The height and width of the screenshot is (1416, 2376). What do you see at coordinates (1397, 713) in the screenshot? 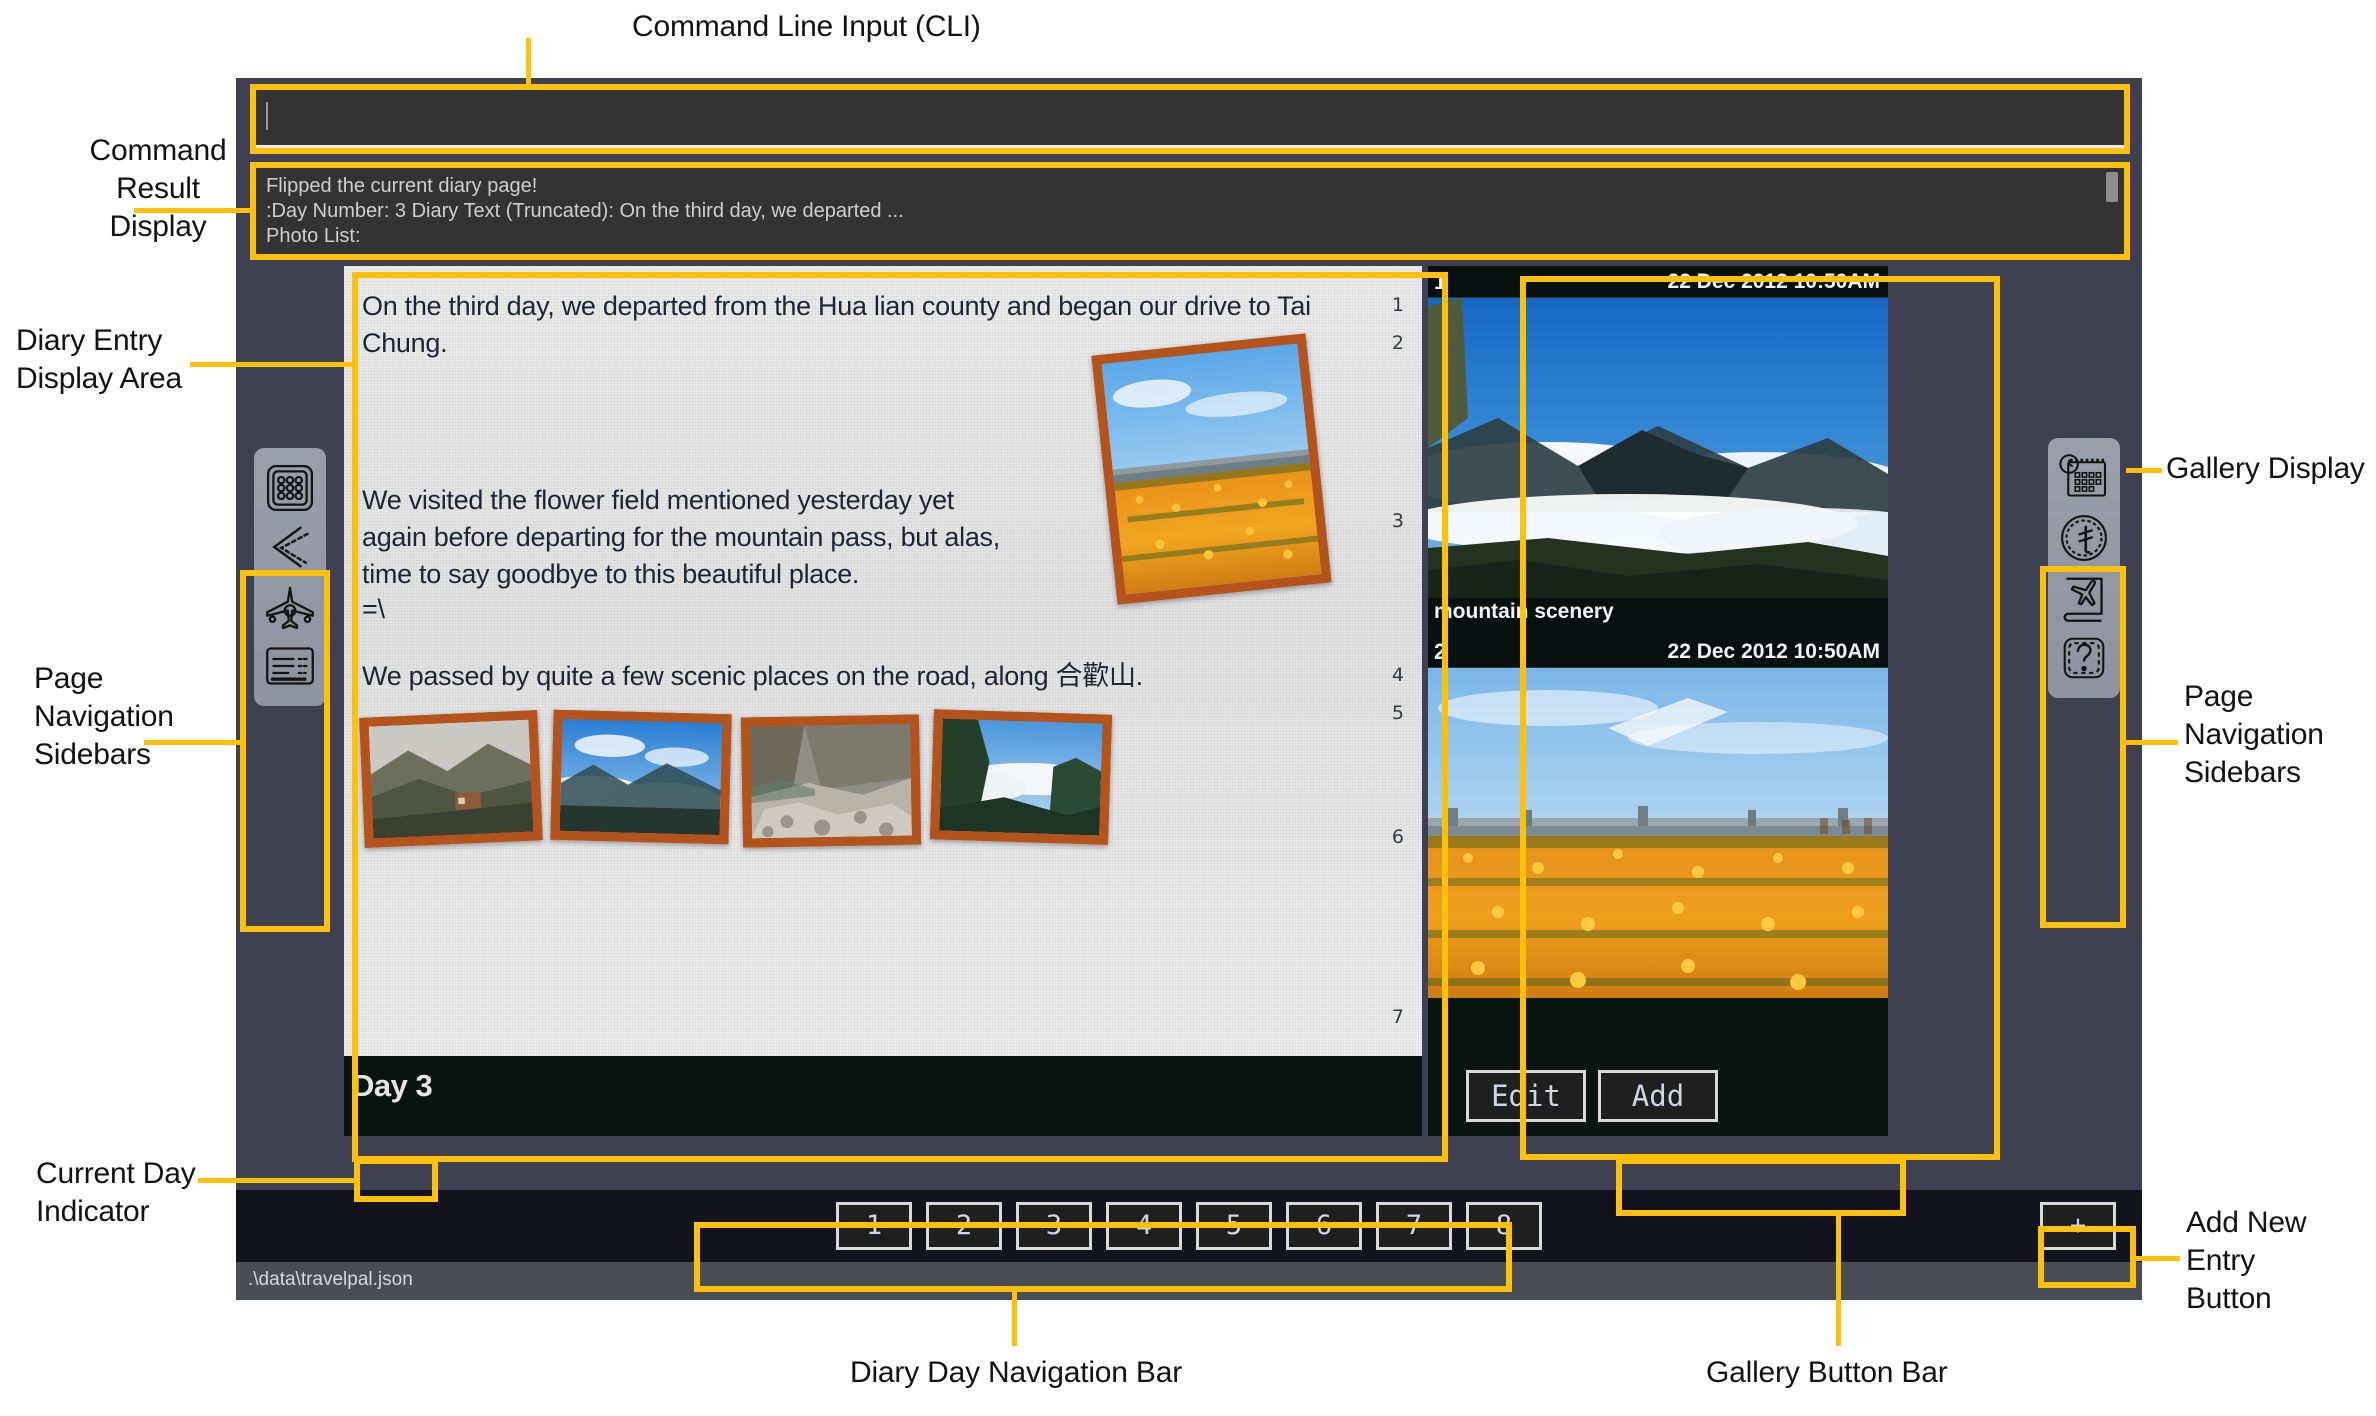
I see `line-number: 5` at bounding box center [1397, 713].